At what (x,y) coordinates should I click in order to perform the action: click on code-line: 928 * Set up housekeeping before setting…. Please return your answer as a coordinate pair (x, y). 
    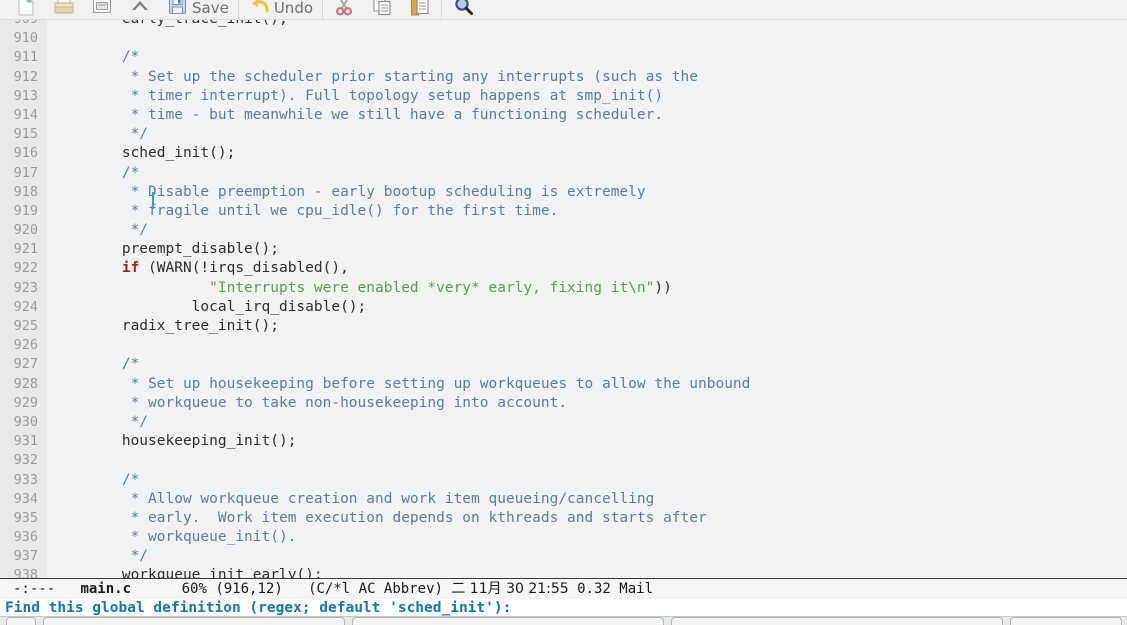
    Looking at the image, I should click on (563, 384).